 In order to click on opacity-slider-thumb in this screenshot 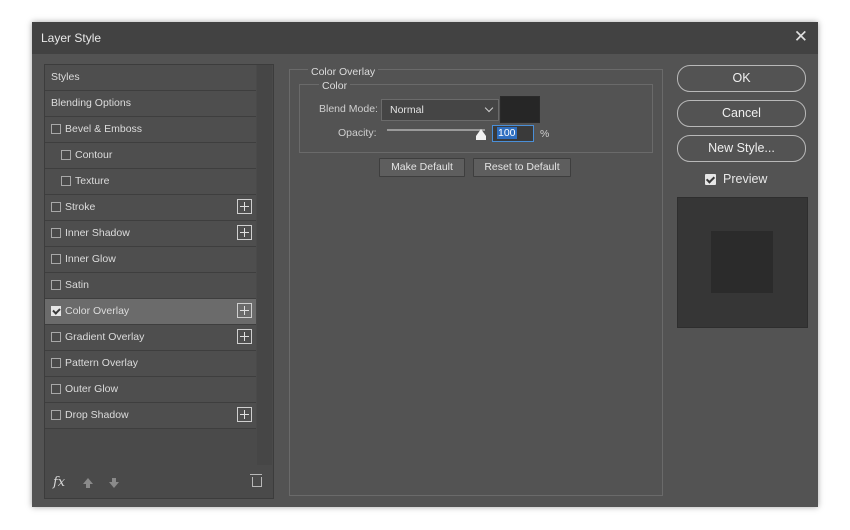, I will do `click(481, 134)`.